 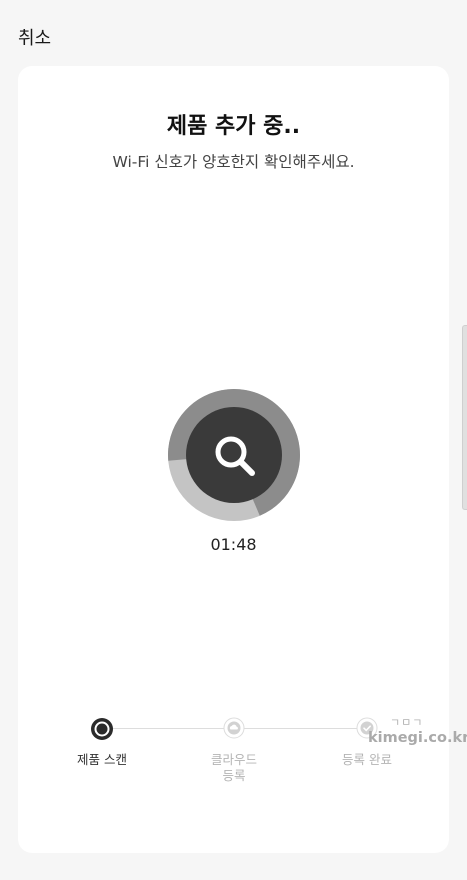 I want to click on top-bar: 취소, so click(x=233, y=33).